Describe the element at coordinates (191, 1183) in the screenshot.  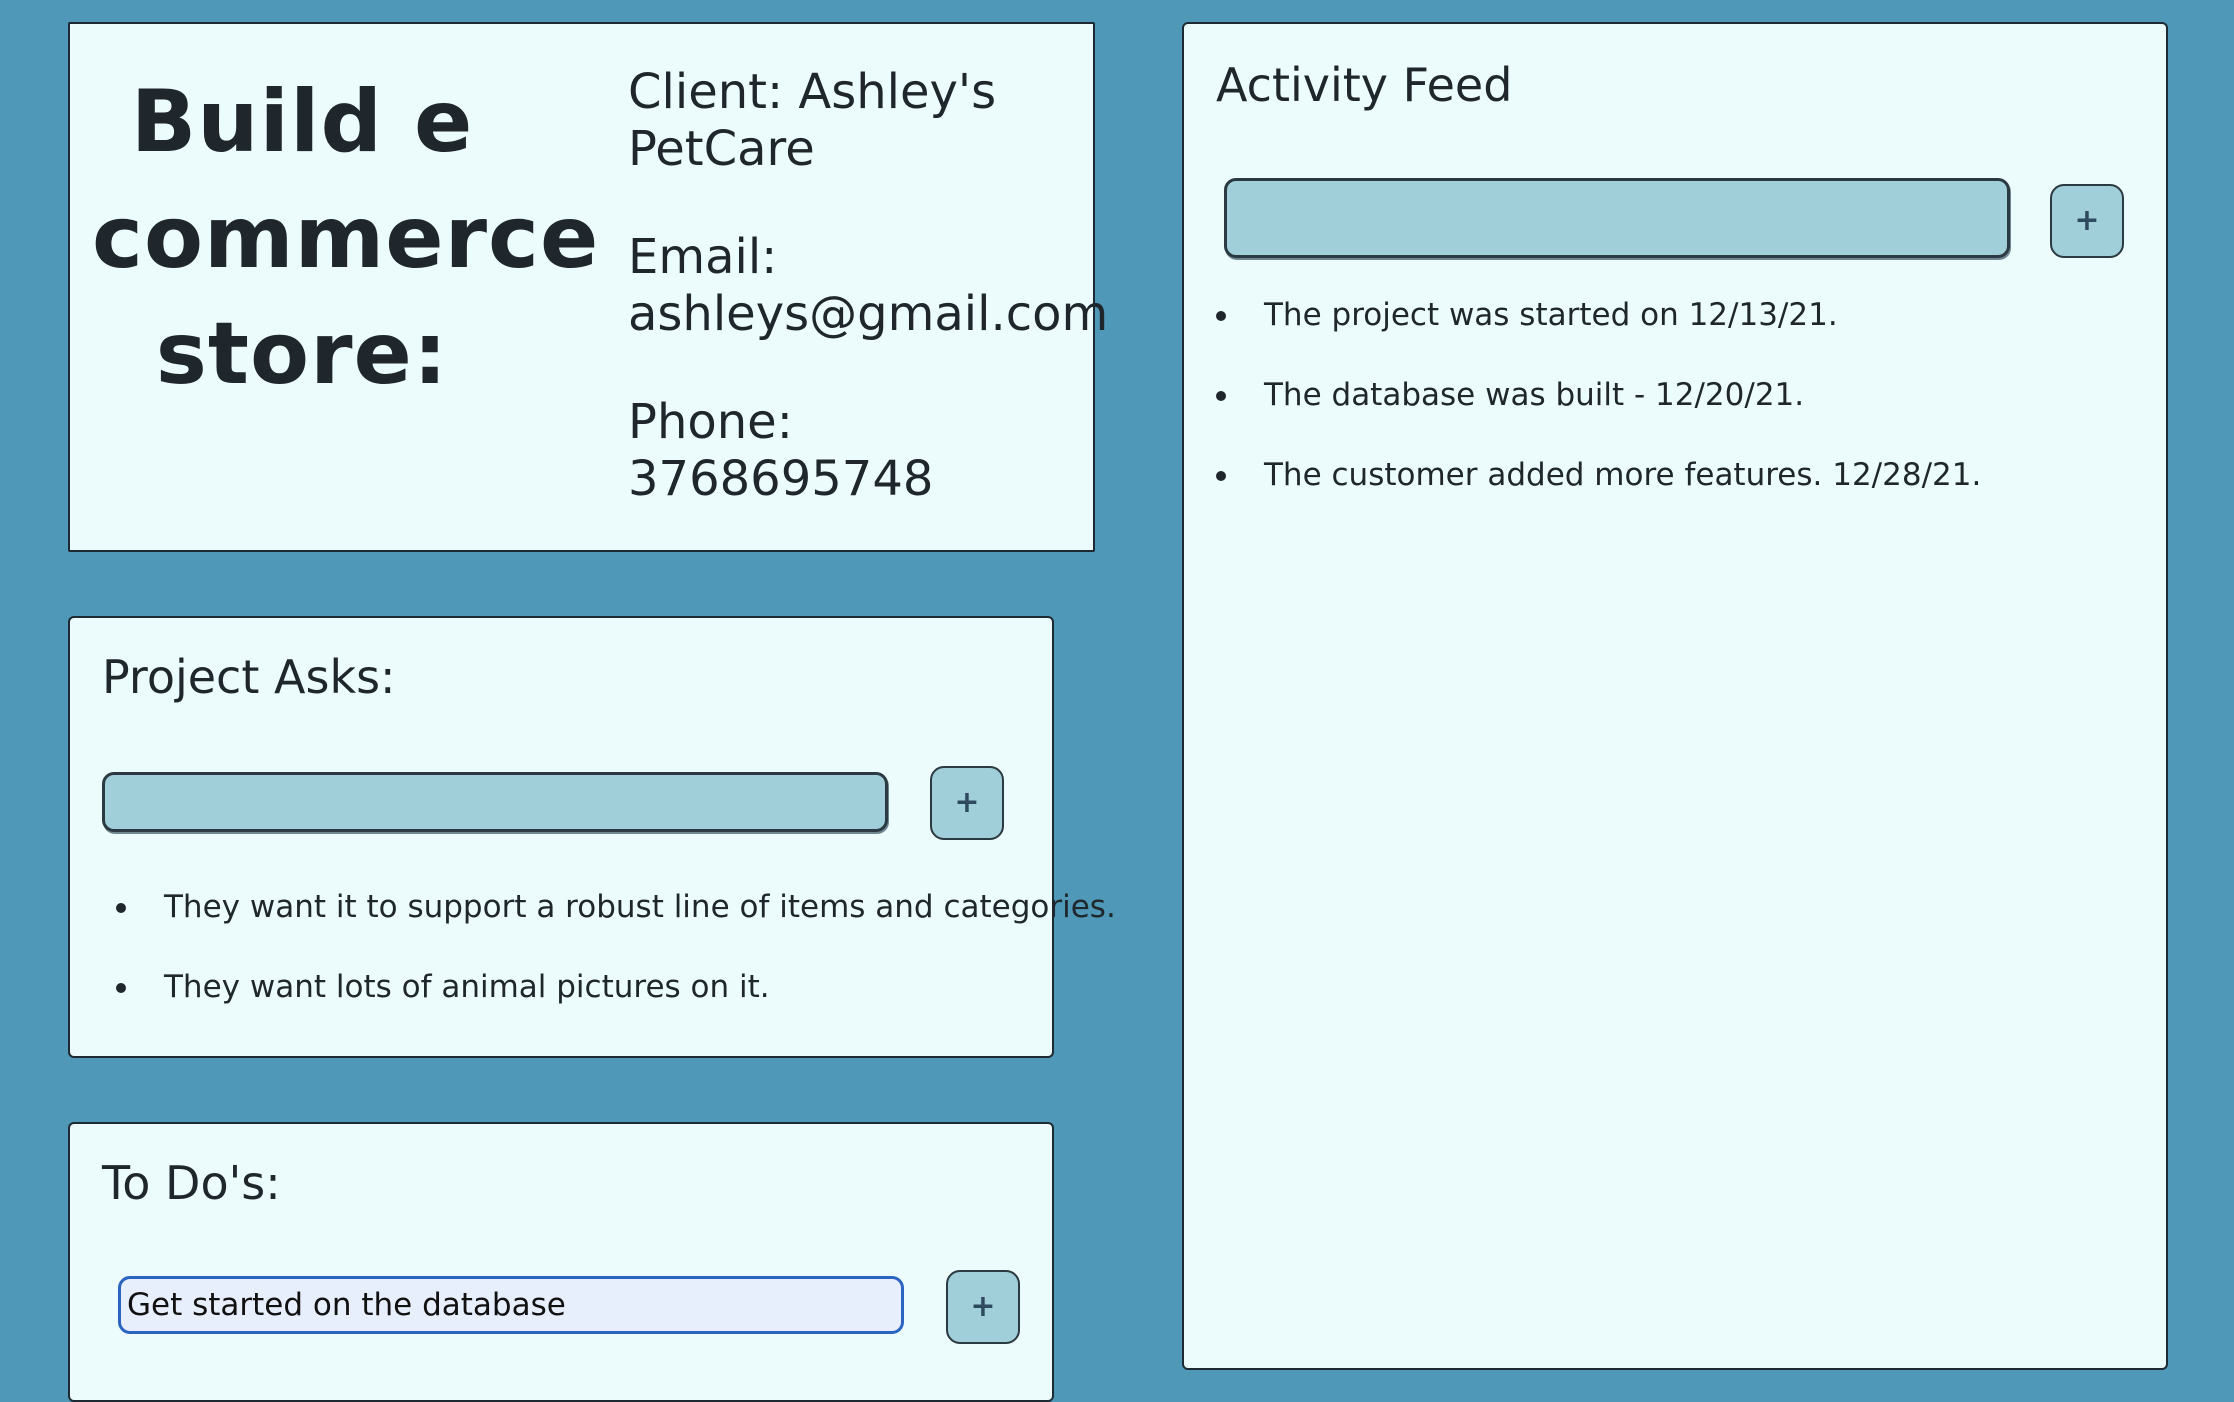
I see `todo-title: To Do's:` at that location.